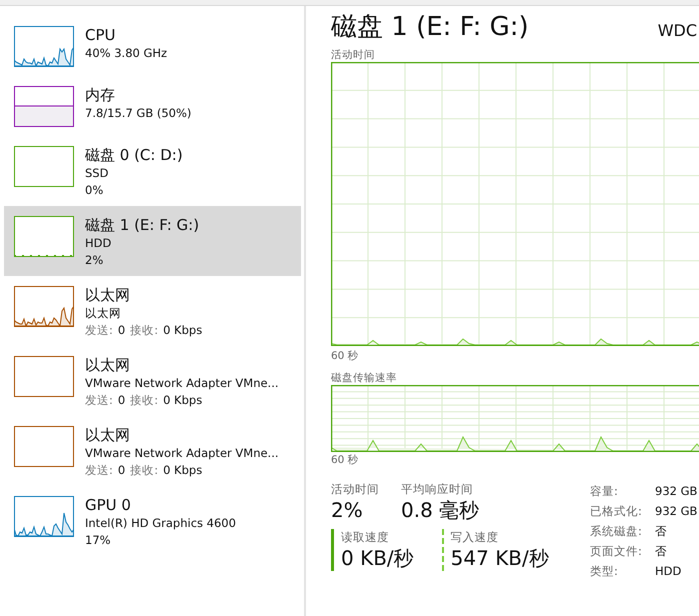  I want to click on chart-label: 磁盘传输速率, so click(364, 378).